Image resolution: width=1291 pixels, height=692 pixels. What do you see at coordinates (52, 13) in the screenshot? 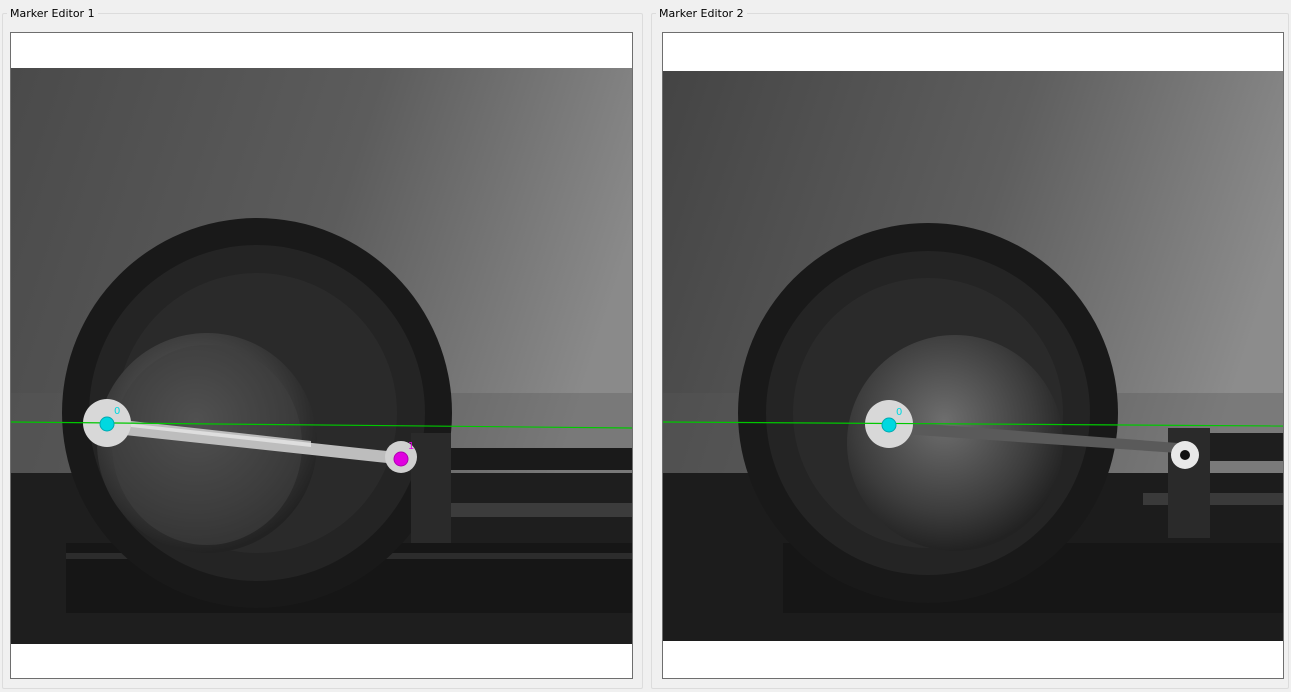
I see `marker-editor-1-title: Marker Editor 1` at bounding box center [52, 13].